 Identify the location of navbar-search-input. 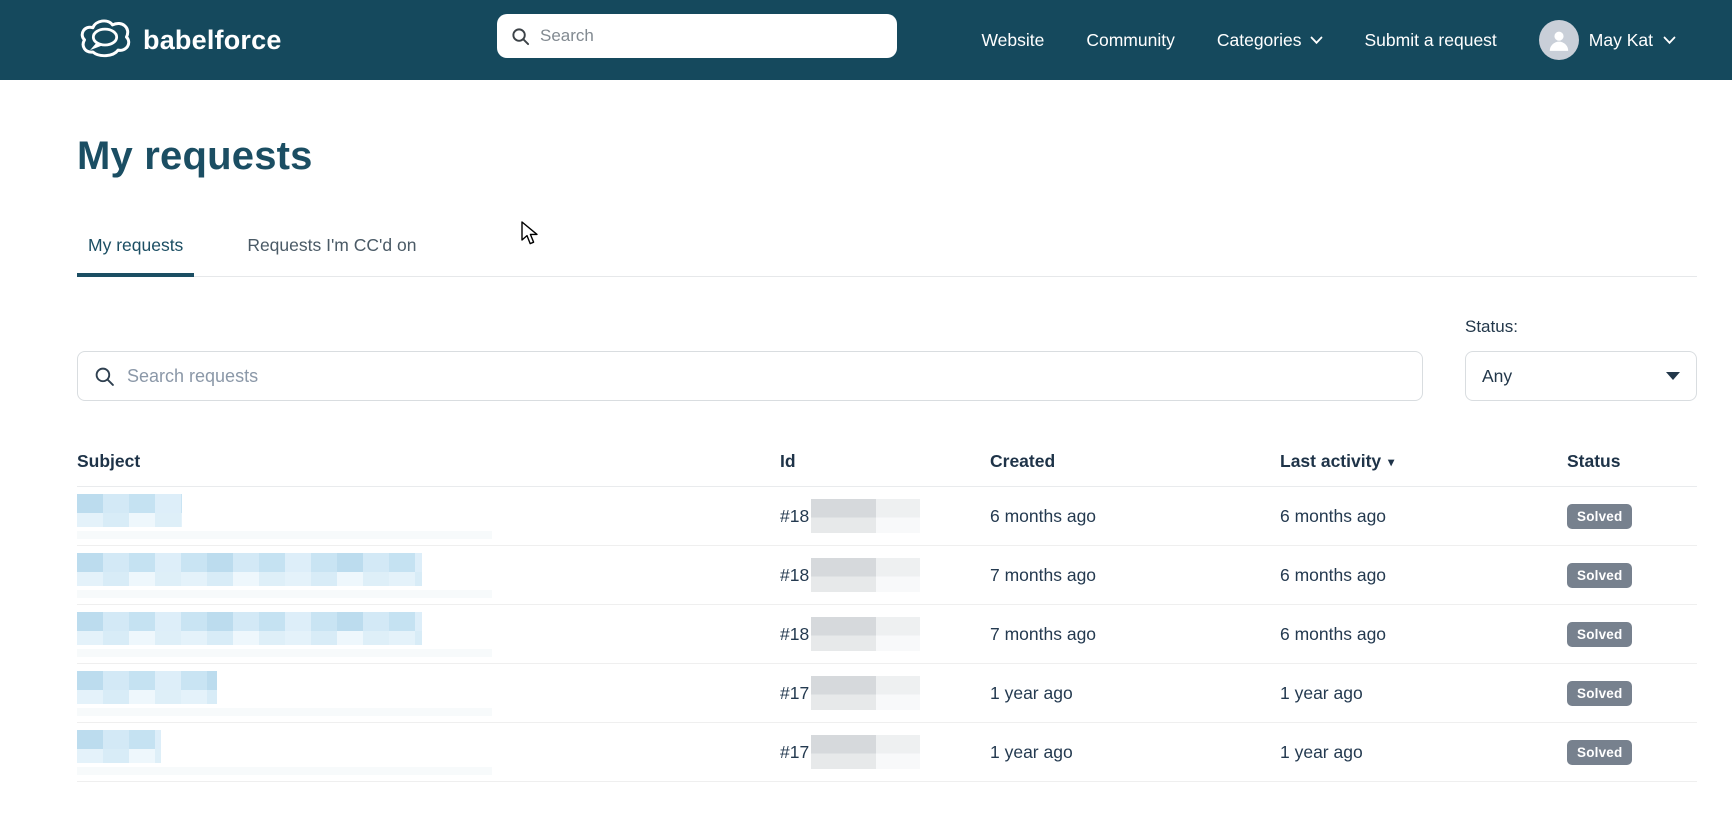
(711, 36).